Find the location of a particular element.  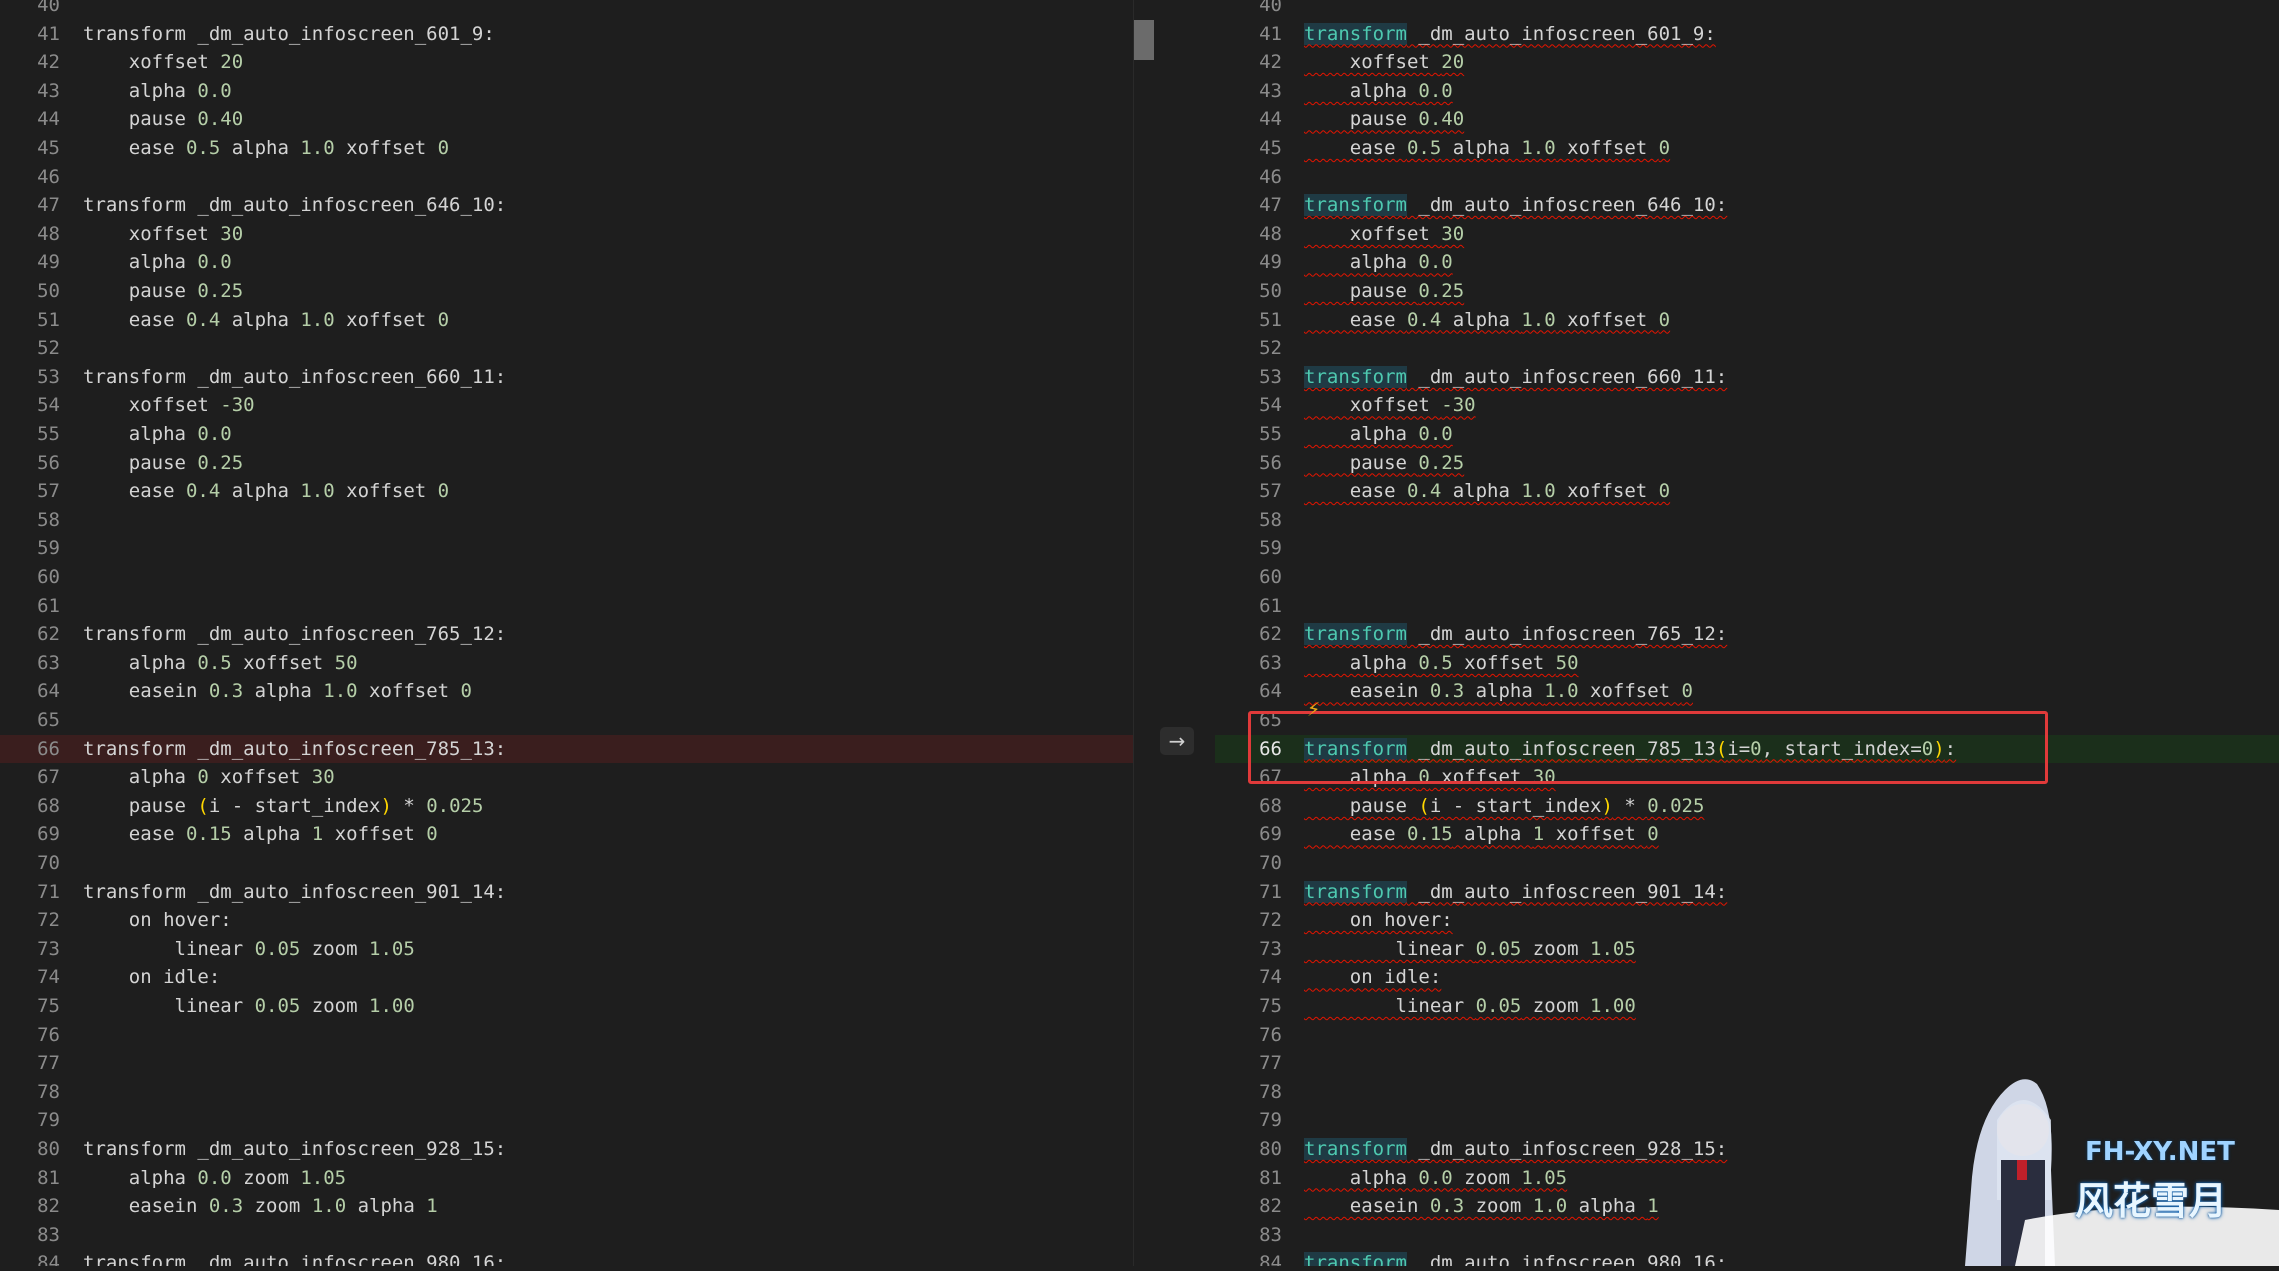

line-number: 56 is located at coordinates (1270, 462).